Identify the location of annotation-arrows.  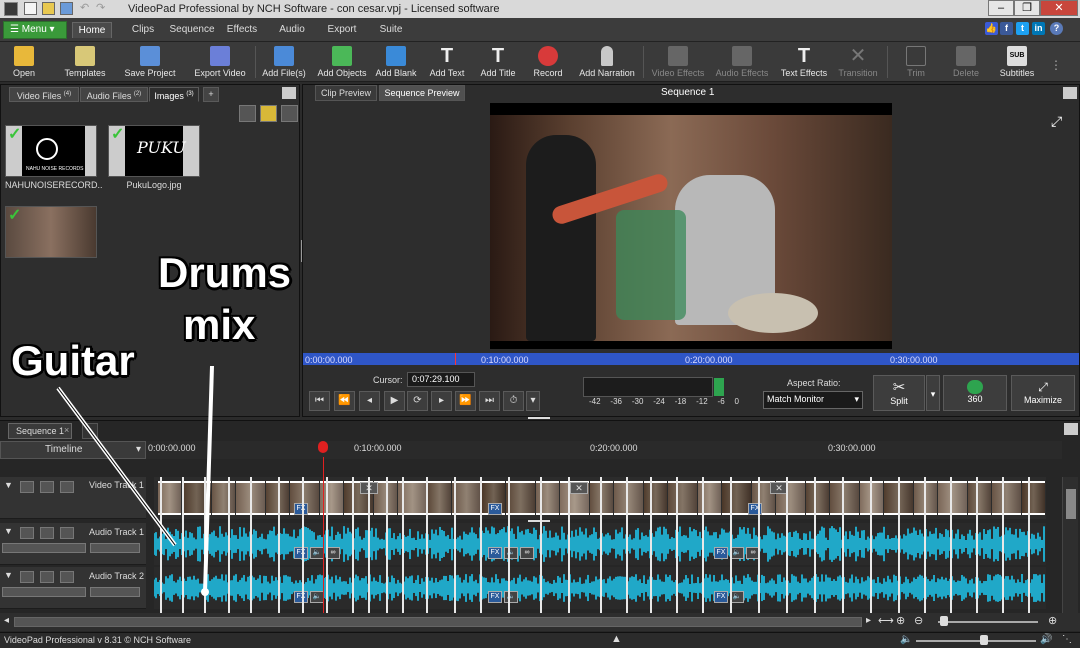
(135, 480).